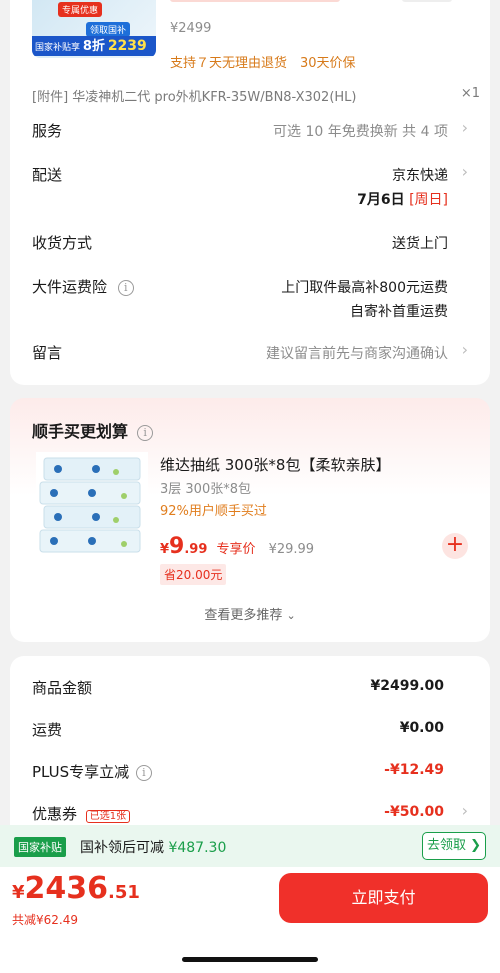 The height and width of the screenshot is (973, 500). Describe the element at coordinates (381, 200) in the screenshot. I see `delivery-date: 7月6日` at that location.